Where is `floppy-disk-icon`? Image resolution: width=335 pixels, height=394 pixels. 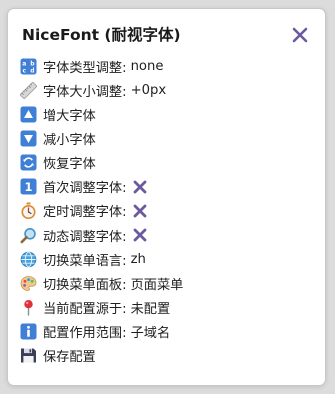 floppy-disk-icon is located at coordinates (28, 355).